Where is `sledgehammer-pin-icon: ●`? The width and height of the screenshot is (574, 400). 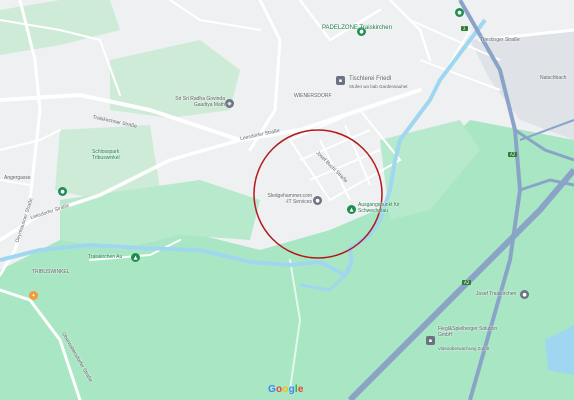 sledgehammer-pin-icon: ● is located at coordinates (317, 200).